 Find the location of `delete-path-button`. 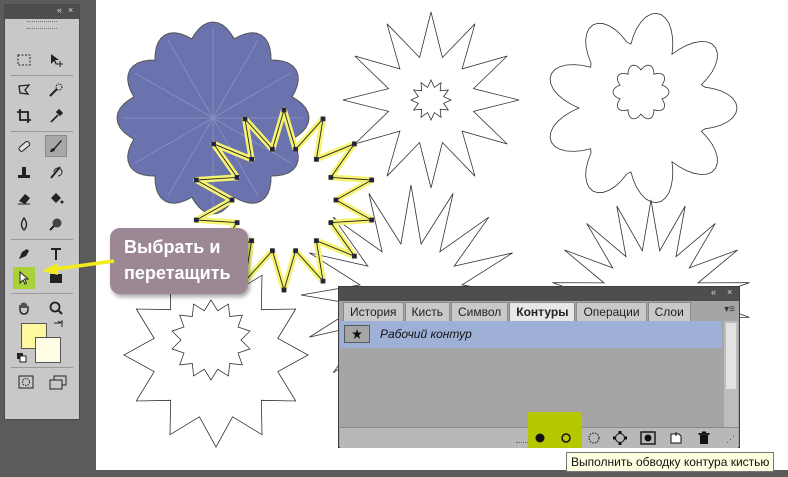

delete-path-button is located at coordinates (704, 438).